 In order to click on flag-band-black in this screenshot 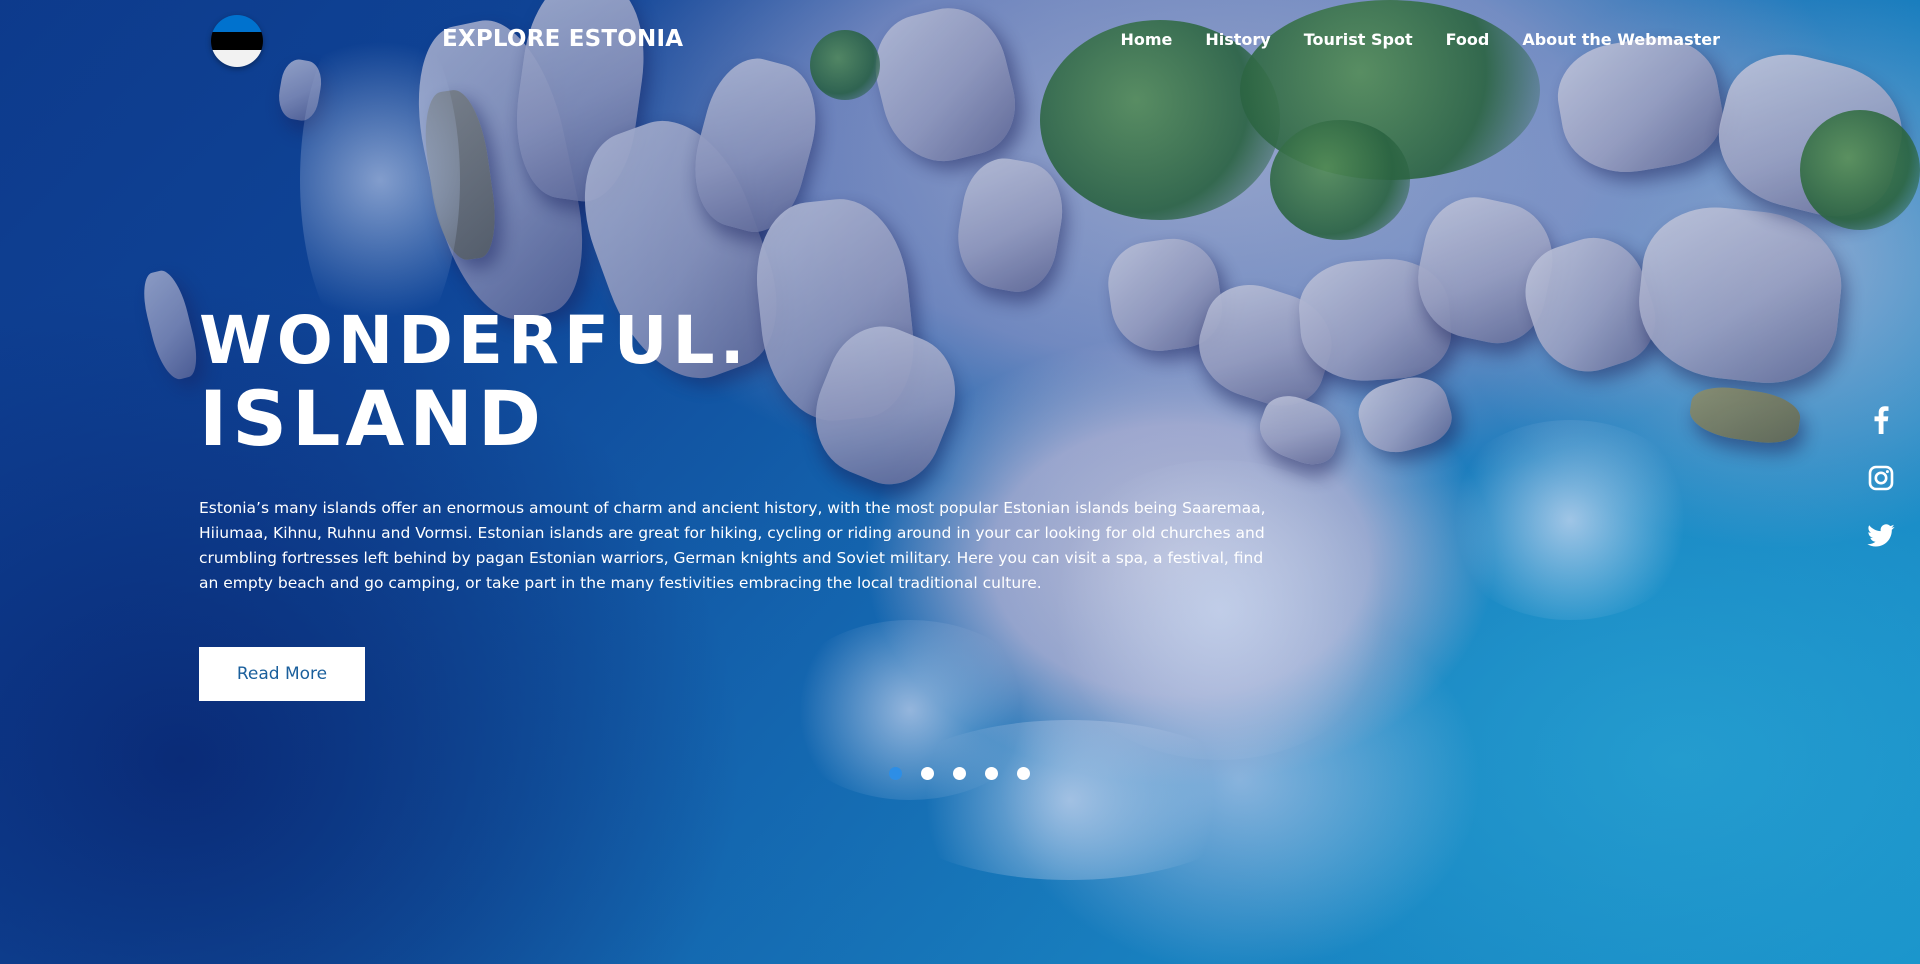, I will do `click(237, 41)`.